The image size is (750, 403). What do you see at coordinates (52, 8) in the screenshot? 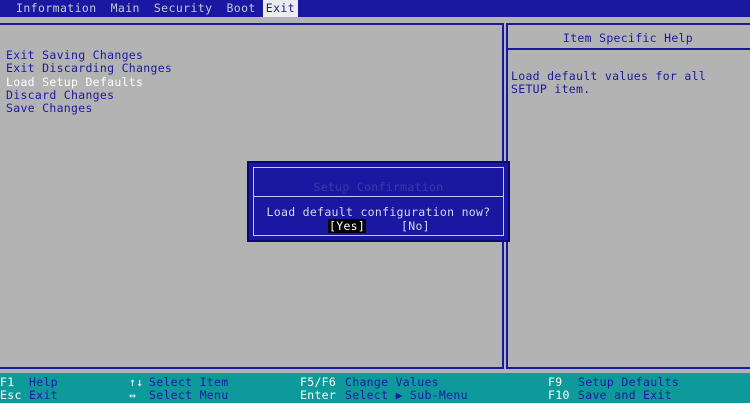
I see `tab-information: Information` at bounding box center [52, 8].